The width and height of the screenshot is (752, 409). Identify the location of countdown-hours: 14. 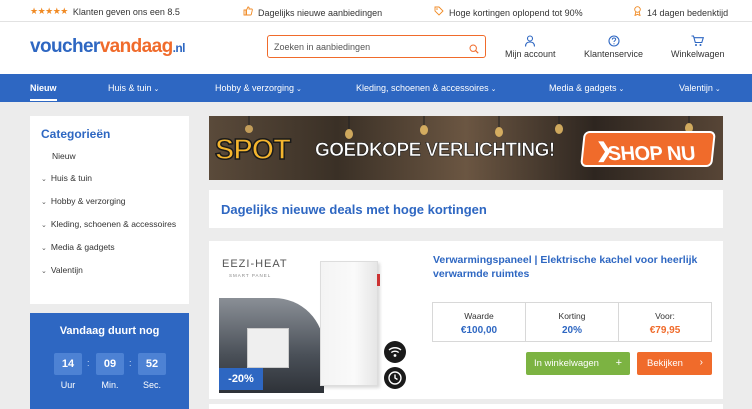
(68, 364).